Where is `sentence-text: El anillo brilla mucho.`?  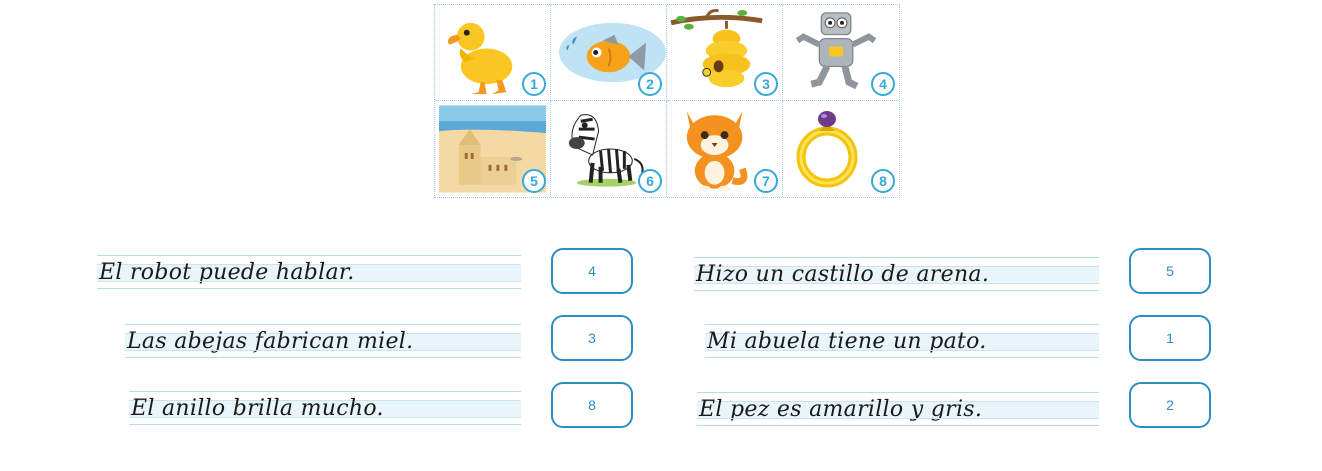 sentence-text: El anillo brilla mucho. is located at coordinates (257, 408).